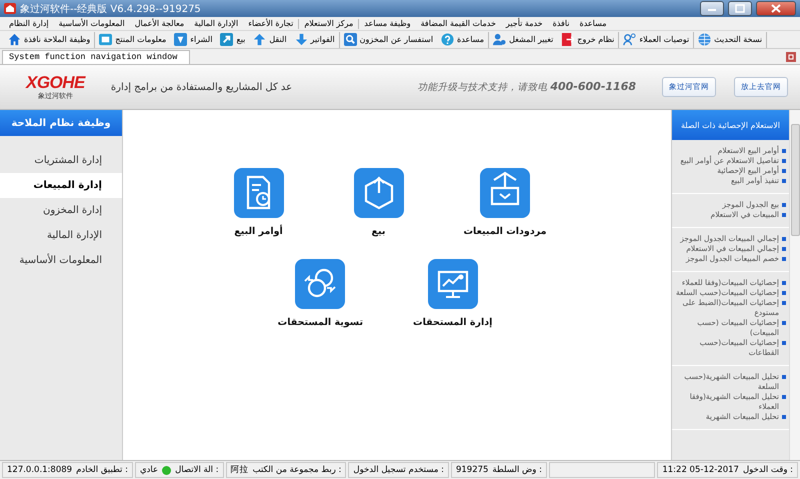  What do you see at coordinates (132, 40) in the screenshot?
I see `toolbar-button: معلومات المنتج` at bounding box center [132, 40].